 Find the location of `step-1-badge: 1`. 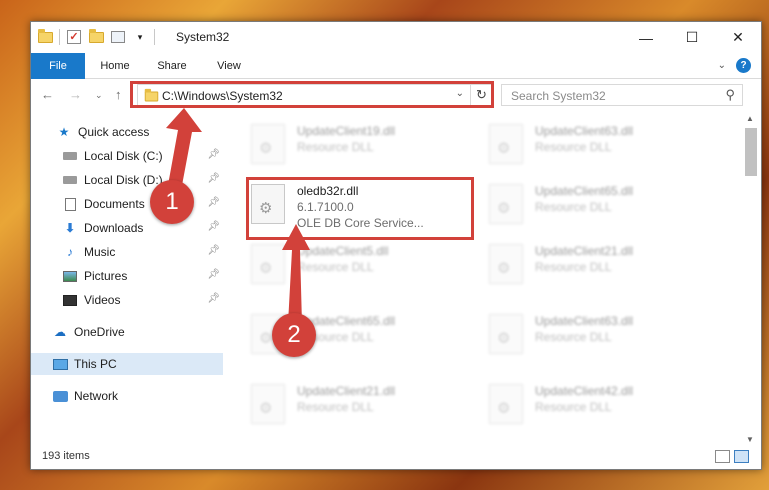

step-1-badge: 1 is located at coordinates (172, 202).